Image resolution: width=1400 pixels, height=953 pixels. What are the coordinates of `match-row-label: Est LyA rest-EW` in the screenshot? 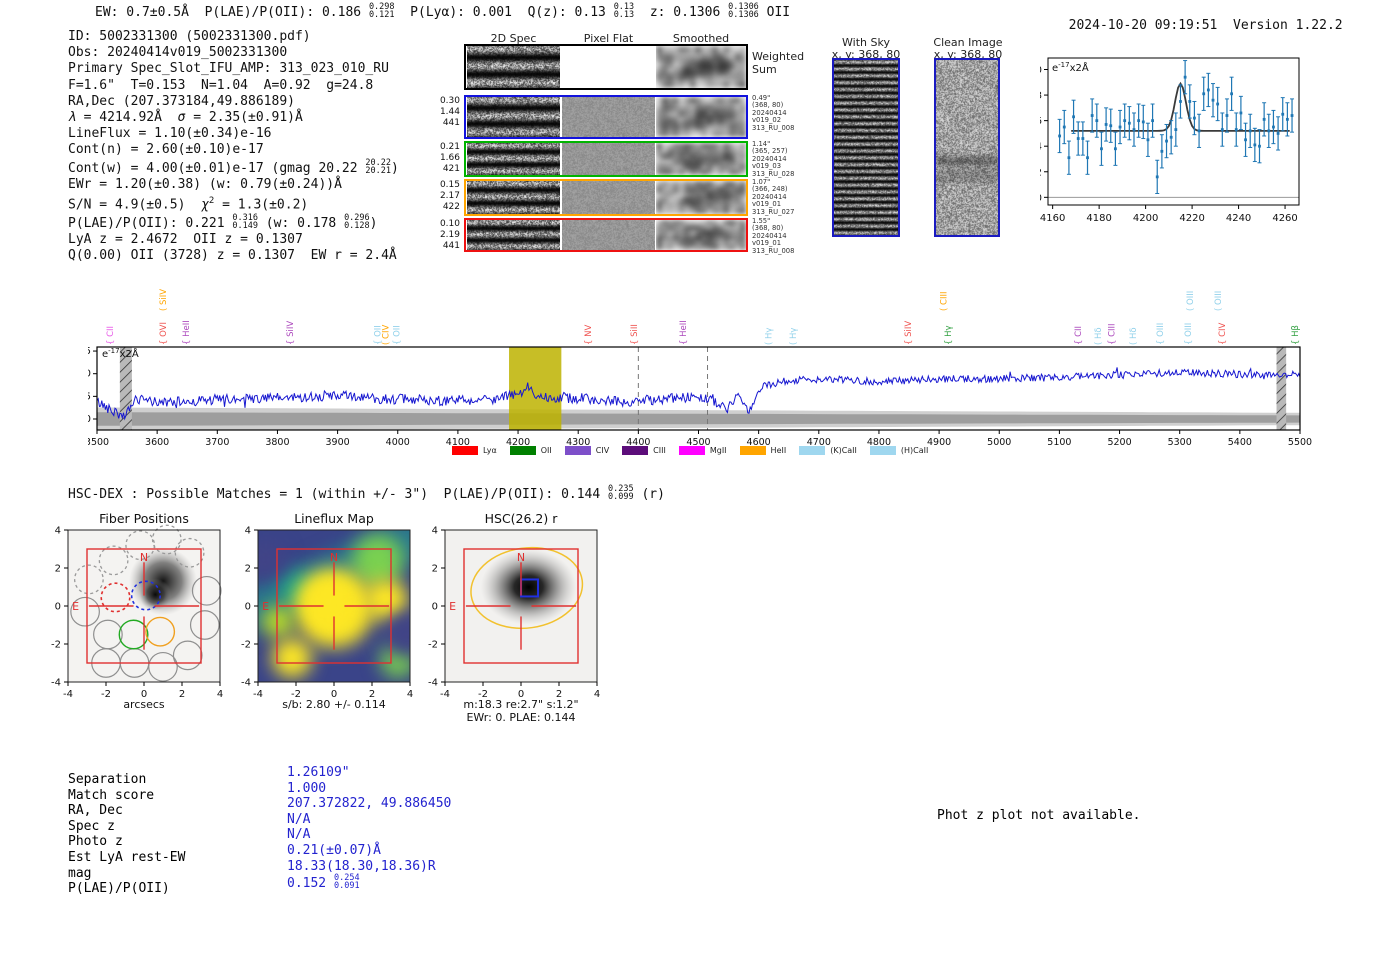 It's located at (127, 857).